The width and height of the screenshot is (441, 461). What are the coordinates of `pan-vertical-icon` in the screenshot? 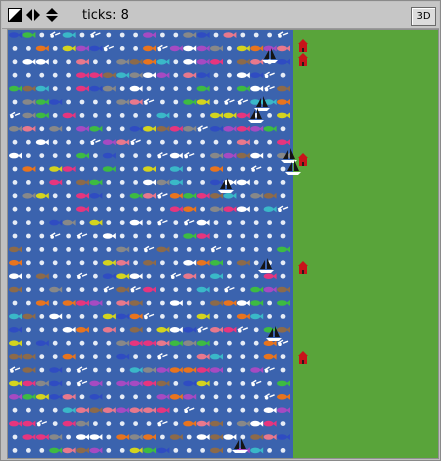 It's located at (52, 15).